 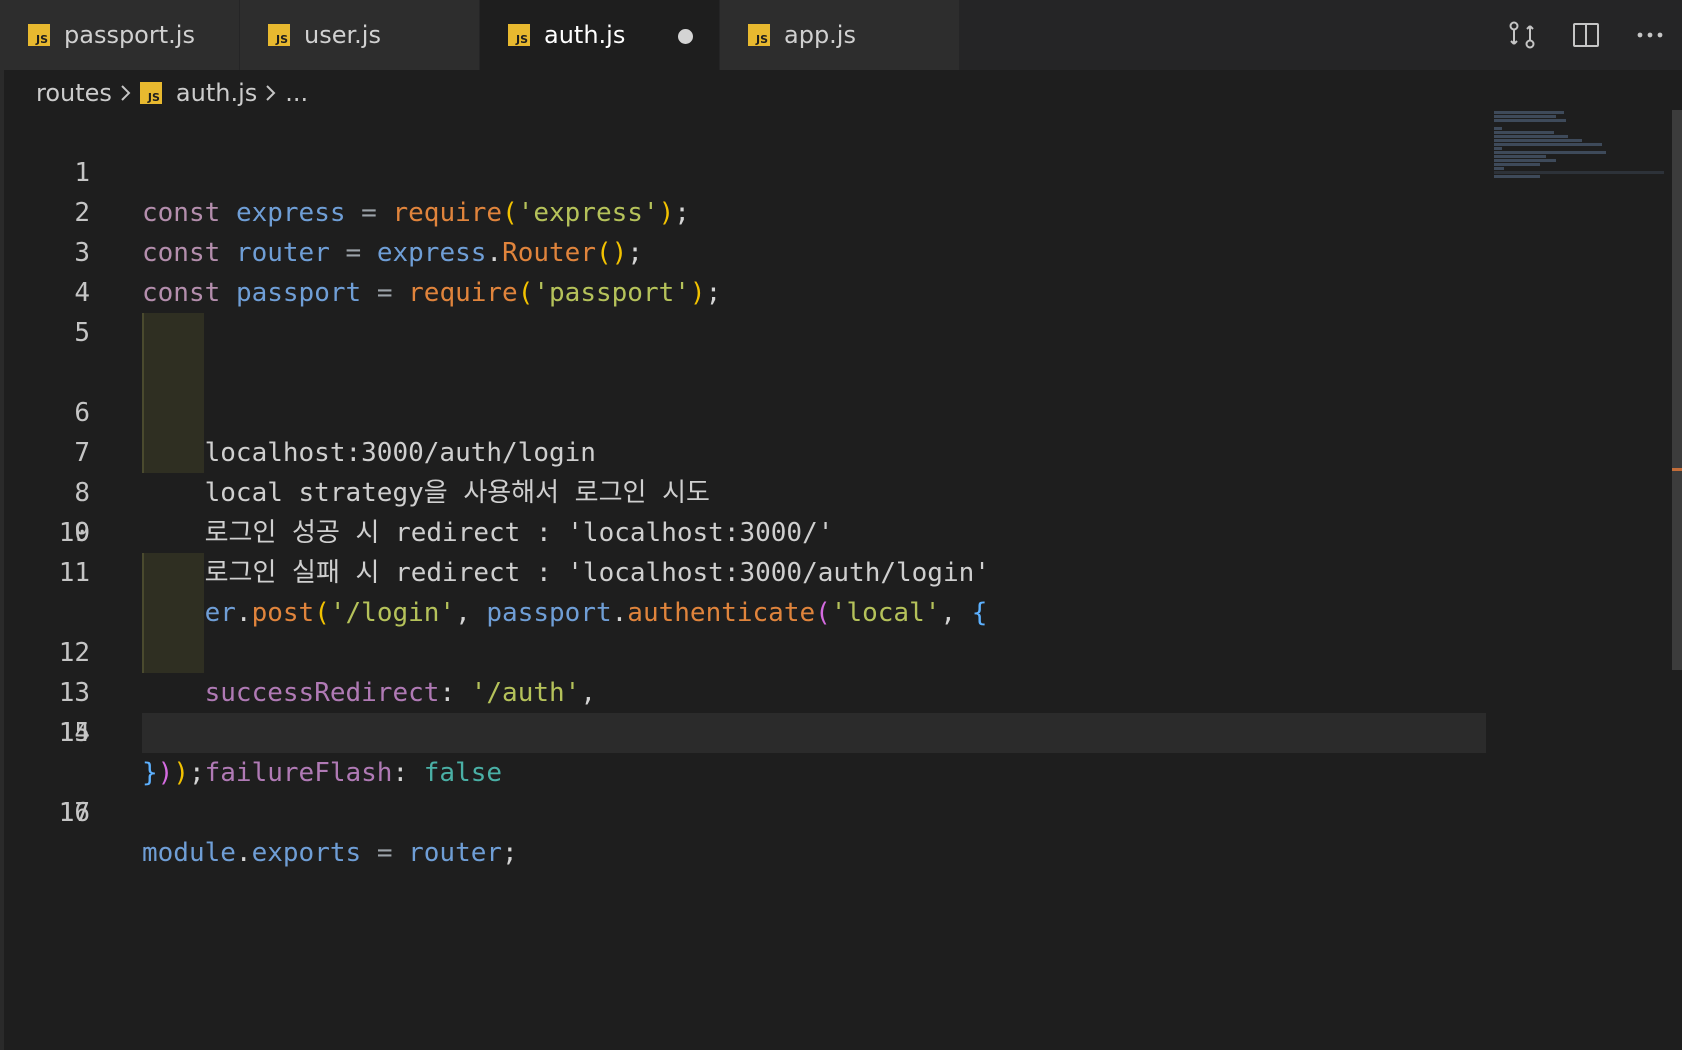 What do you see at coordinates (216, 93) in the screenshot?
I see `breadcrumb-file: auth.js` at bounding box center [216, 93].